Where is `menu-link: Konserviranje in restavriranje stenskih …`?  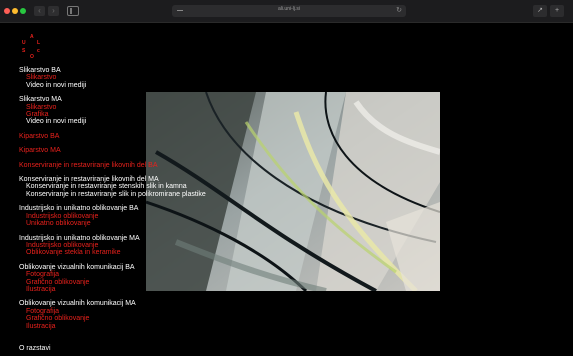
menu-link: Konserviranje in restavriranje stenskih … is located at coordinates (112, 186).